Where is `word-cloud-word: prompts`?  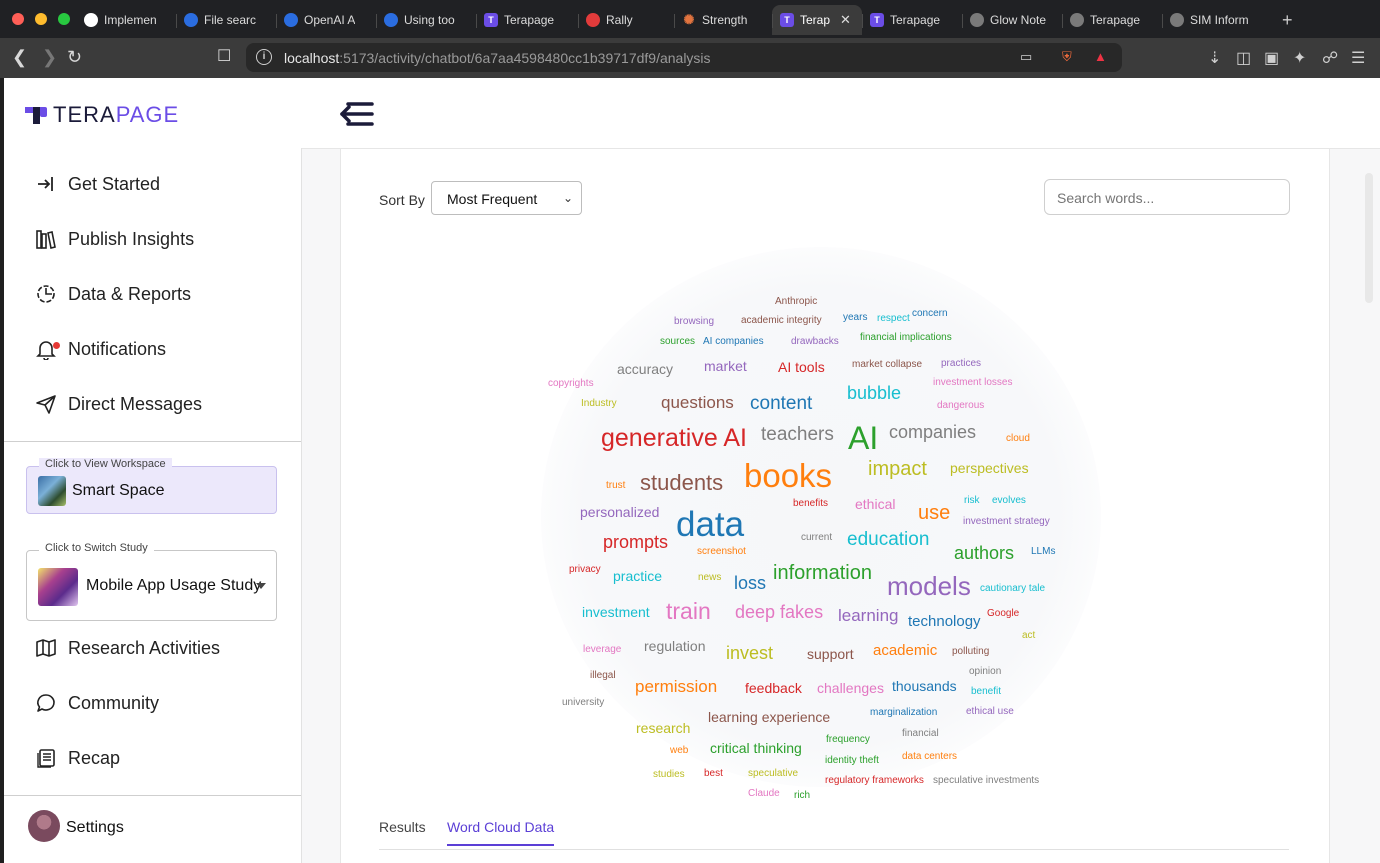
word-cloud-word: prompts is located at coordinates (635, 542).